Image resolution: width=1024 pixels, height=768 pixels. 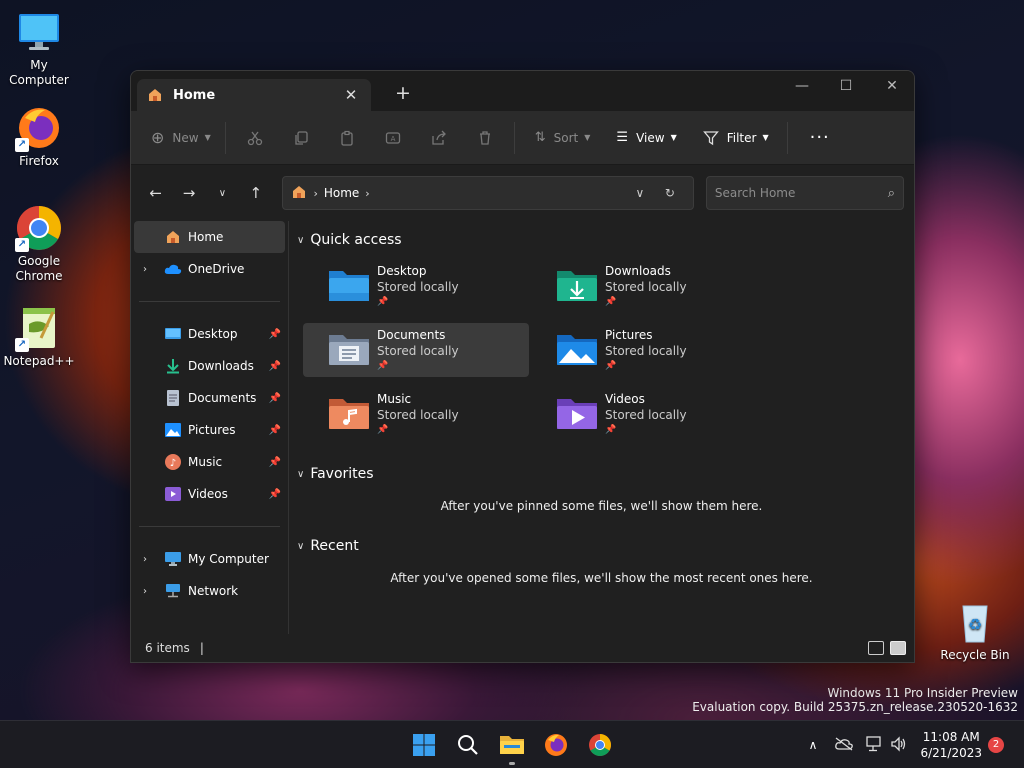 What do you see at coordinates (468, 745) in the screenshot?
I see `search-taskbar-button` at bounding box center [468, 745].